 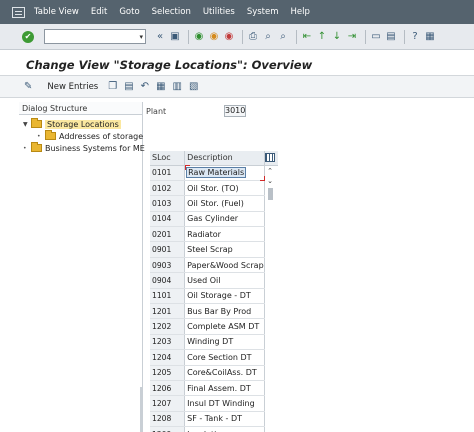 What do you see at coordinates (168, 203) in the screenshot?
I see `sloc-cell: 0103` at bounding box center [168, 203].